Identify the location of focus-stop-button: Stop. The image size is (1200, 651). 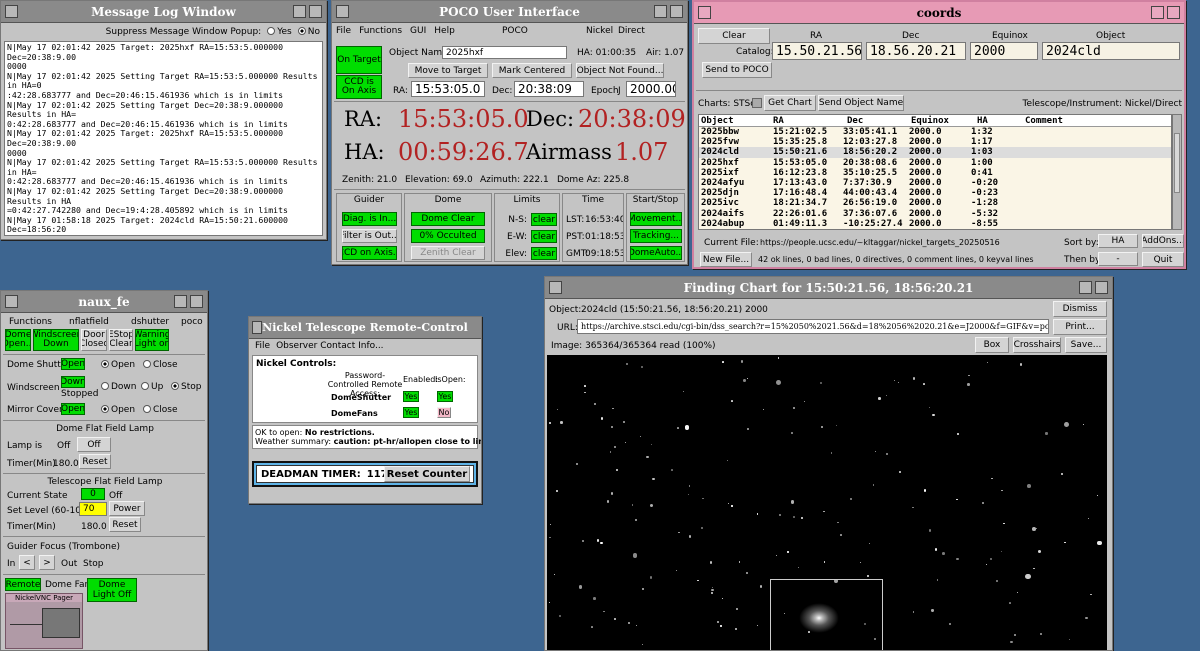
(93, 564).